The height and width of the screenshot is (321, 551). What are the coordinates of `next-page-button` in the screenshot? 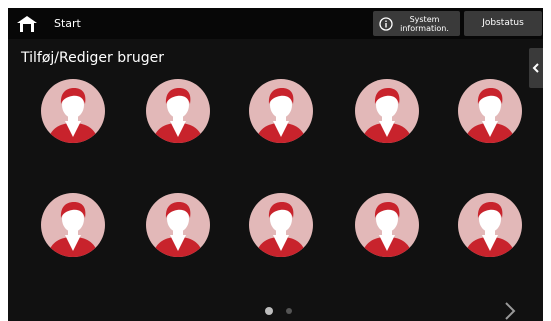 It's located at (510, 310).